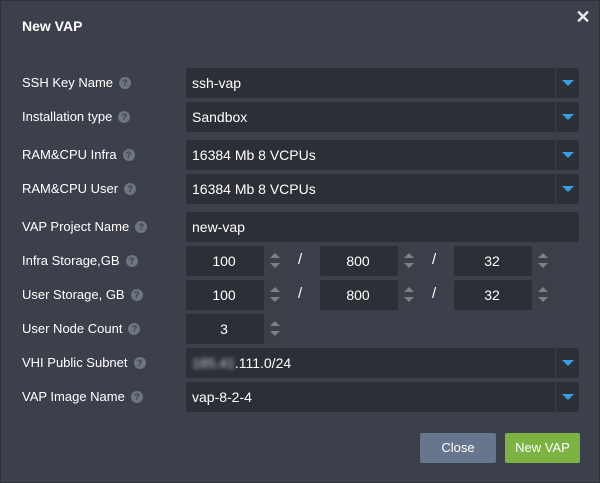 This screenshot has width=600, height=483. Describe the element at coordinates (52, 26) in the screenshot. I see `dialog-title: New VAP` at that location.